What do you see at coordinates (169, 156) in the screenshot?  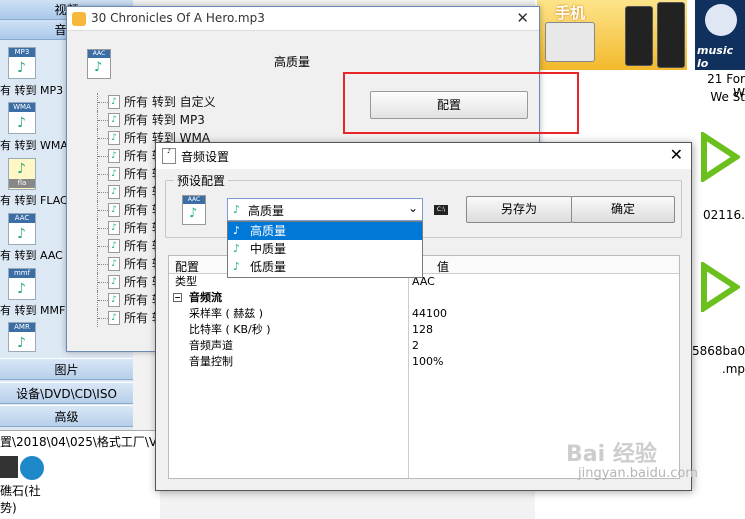 I see `audio-settings-icon: ♪` at bounding box center [169, 156].